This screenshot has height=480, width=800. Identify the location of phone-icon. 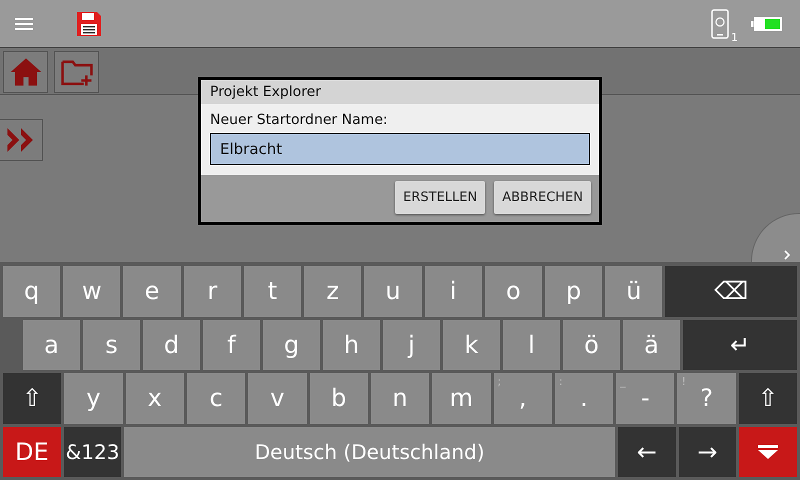
(720, 23).